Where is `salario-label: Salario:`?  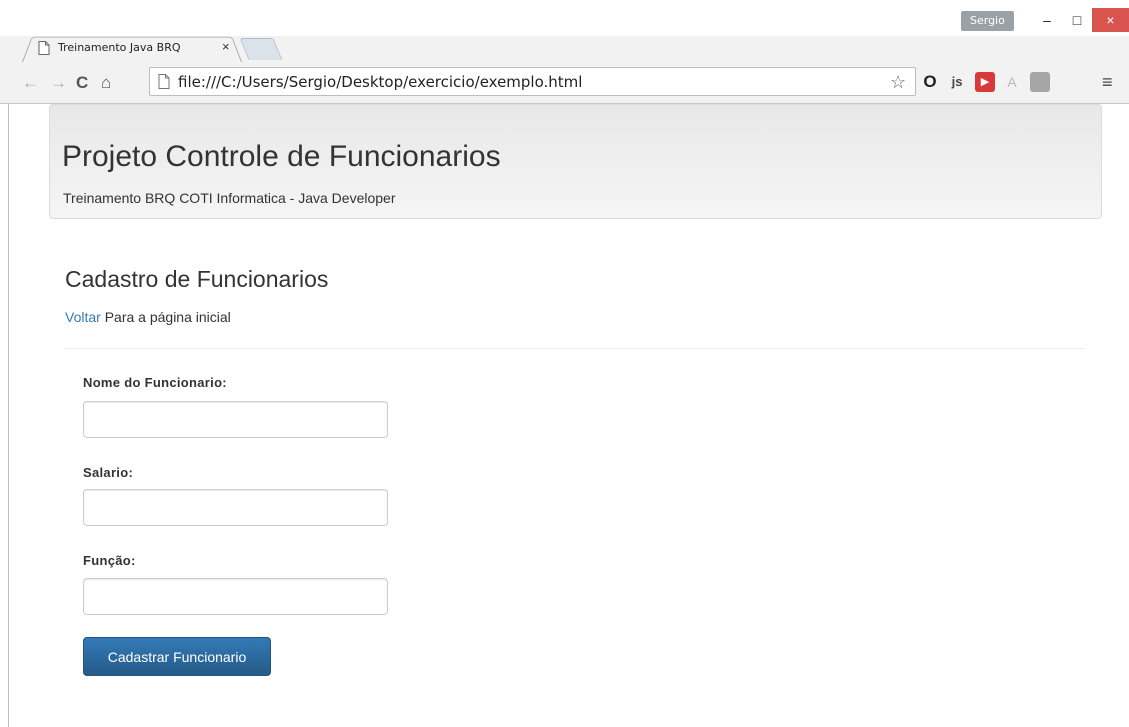 salario-label: Salario: is located at coordinates (108, 472).